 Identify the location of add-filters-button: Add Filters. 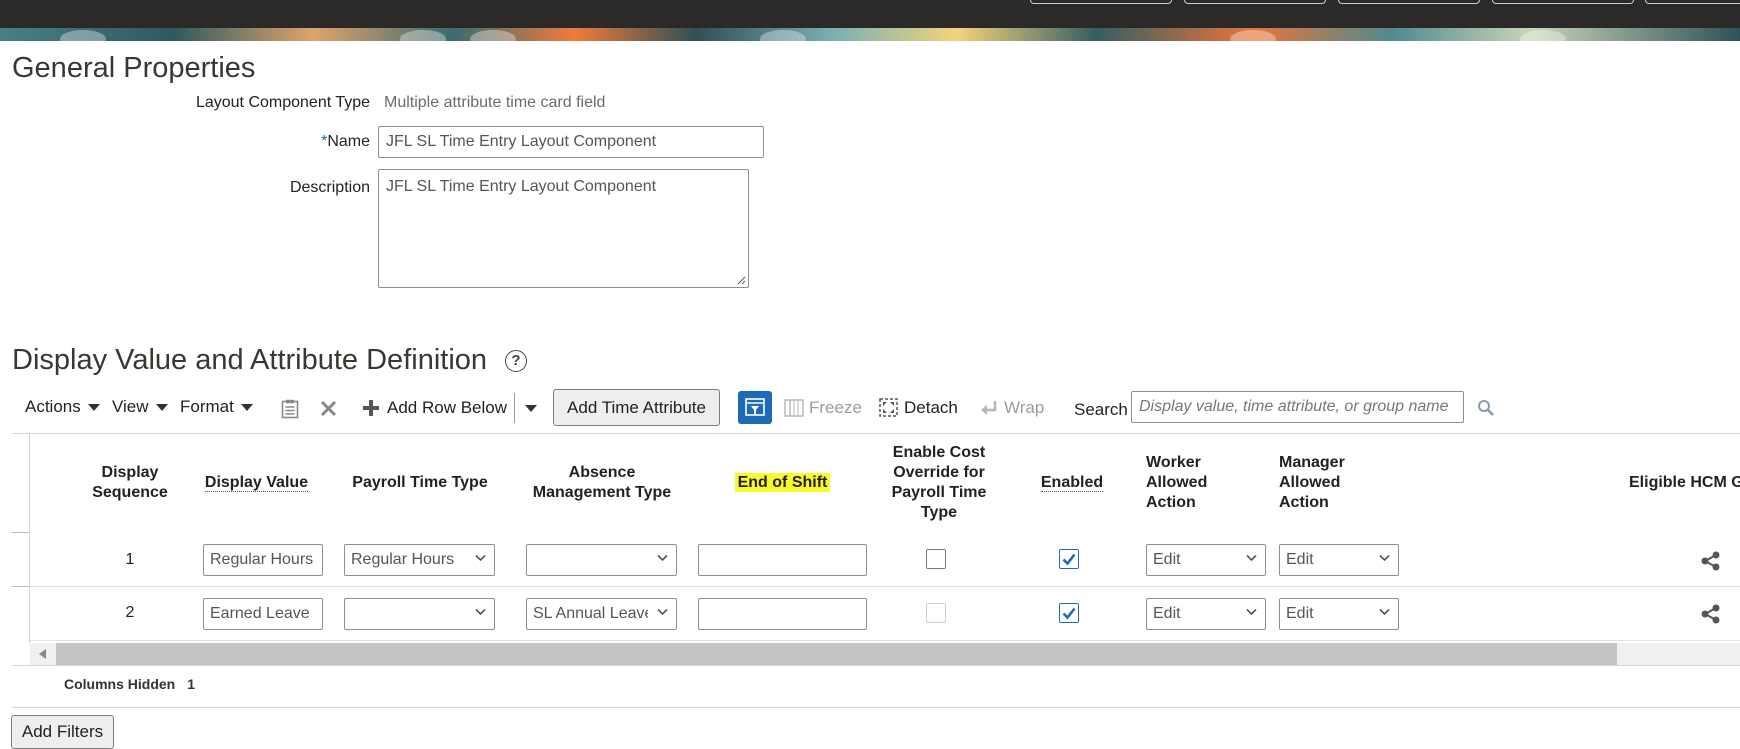
(62, 732).